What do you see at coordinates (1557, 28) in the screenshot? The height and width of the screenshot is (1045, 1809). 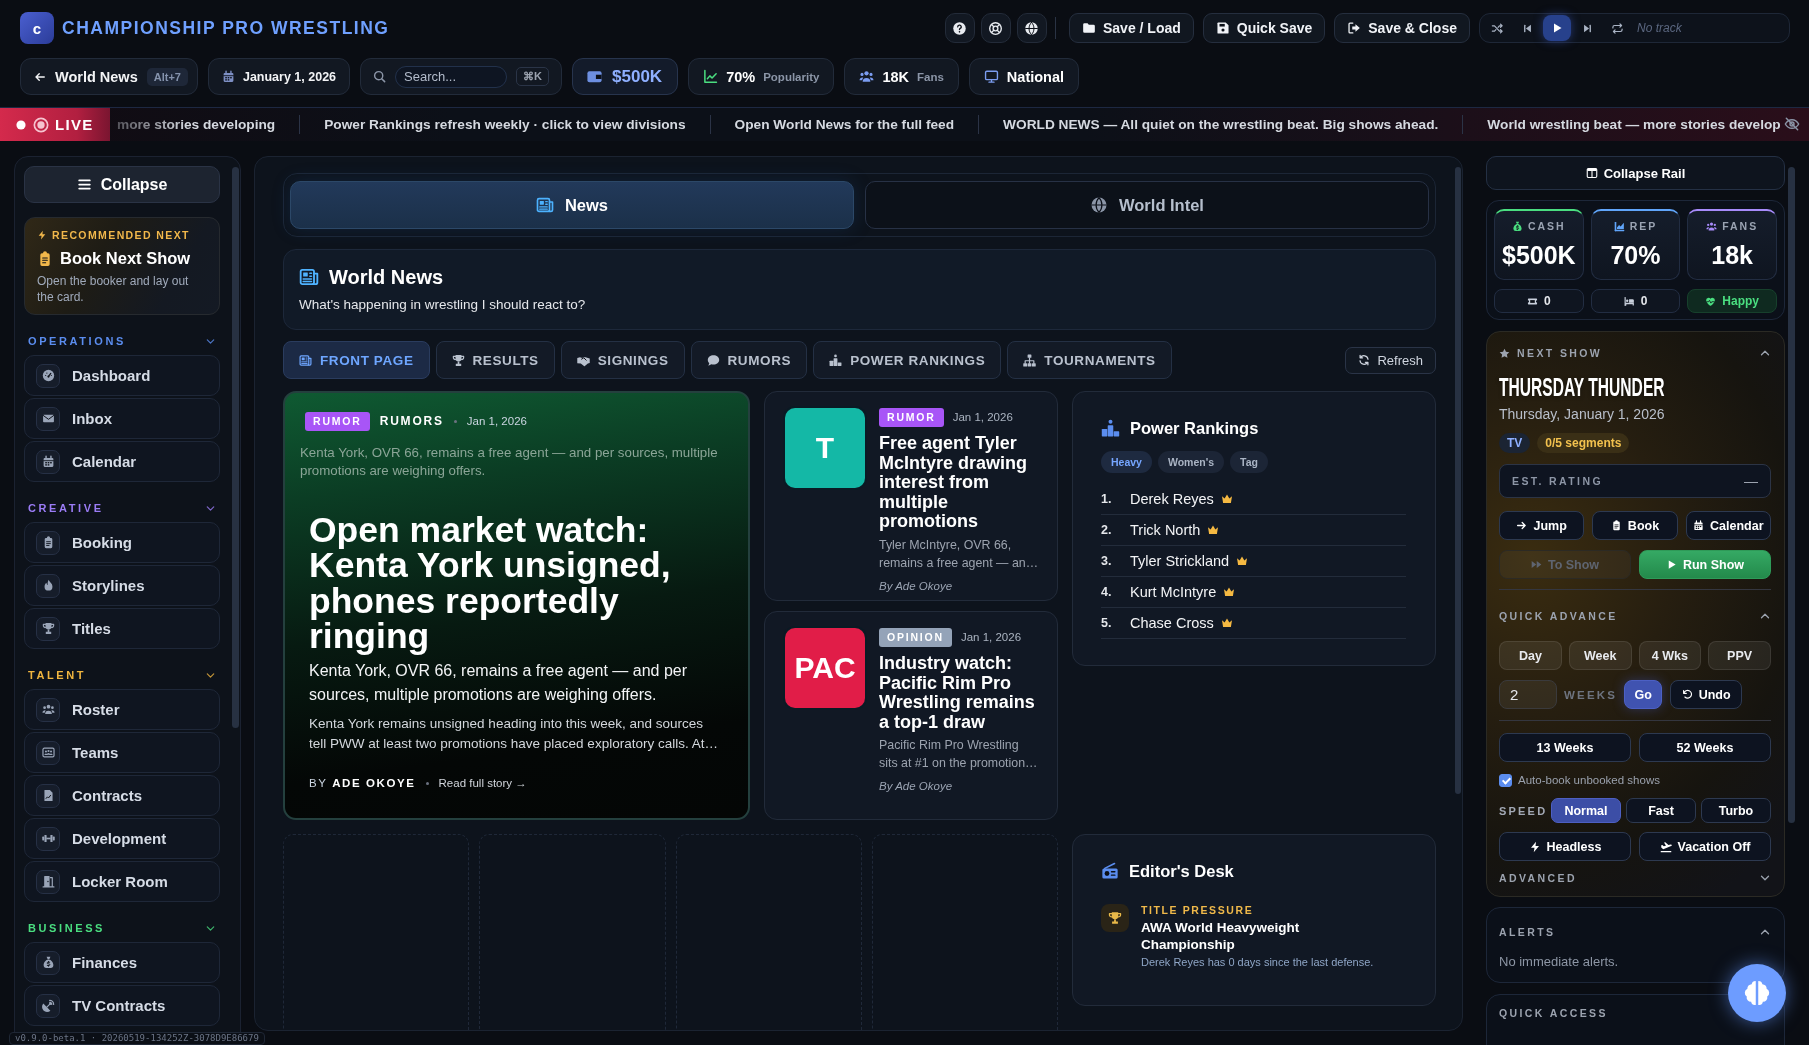 I see `play-button` at bounding box center [1557, 28].